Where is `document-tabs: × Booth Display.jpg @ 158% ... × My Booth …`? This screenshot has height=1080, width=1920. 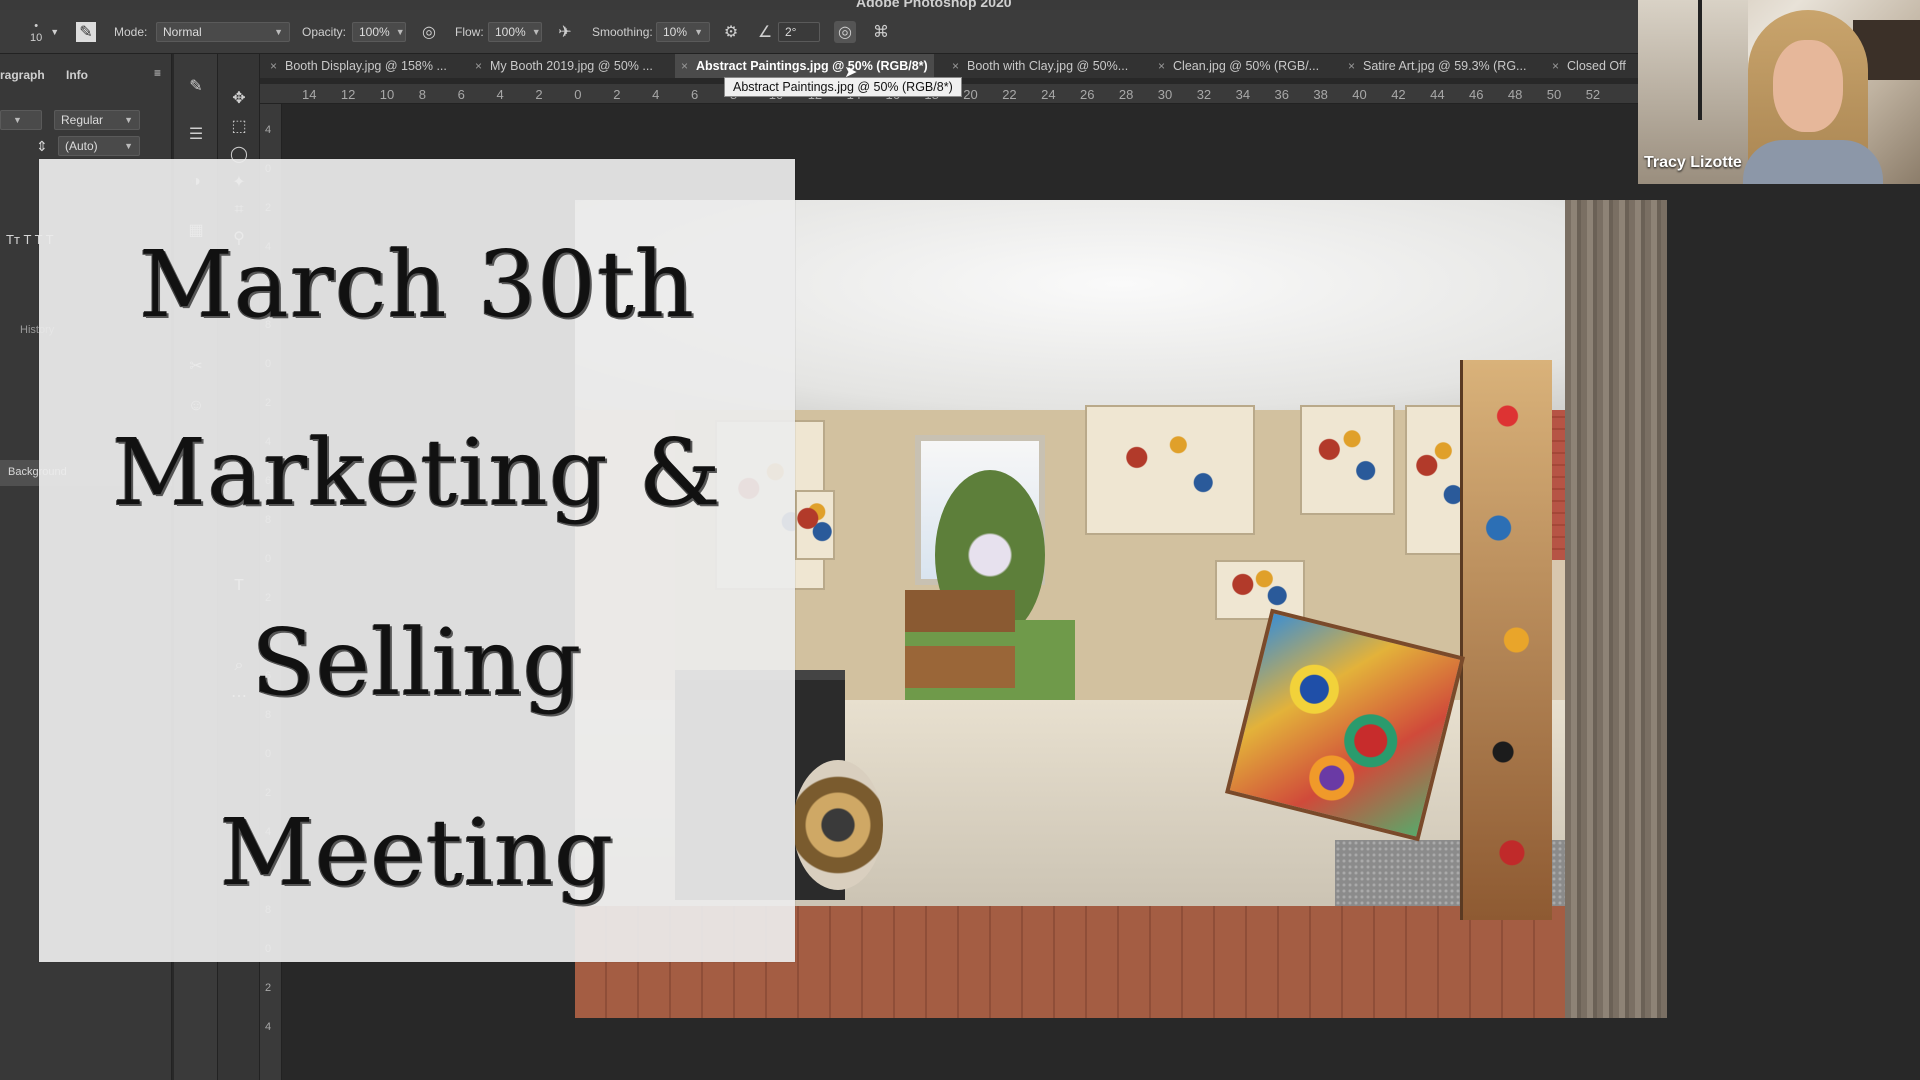 document-tabs: × Booth Display.jpg @ 158% ... × My Booth … is located at coordinates (950, 66).